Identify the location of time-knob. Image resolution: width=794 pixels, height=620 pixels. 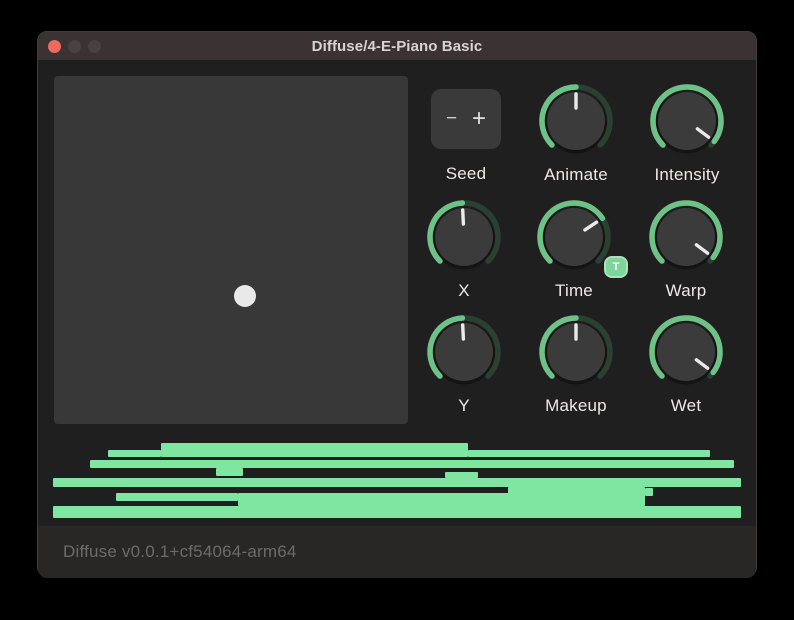
(574, 237).